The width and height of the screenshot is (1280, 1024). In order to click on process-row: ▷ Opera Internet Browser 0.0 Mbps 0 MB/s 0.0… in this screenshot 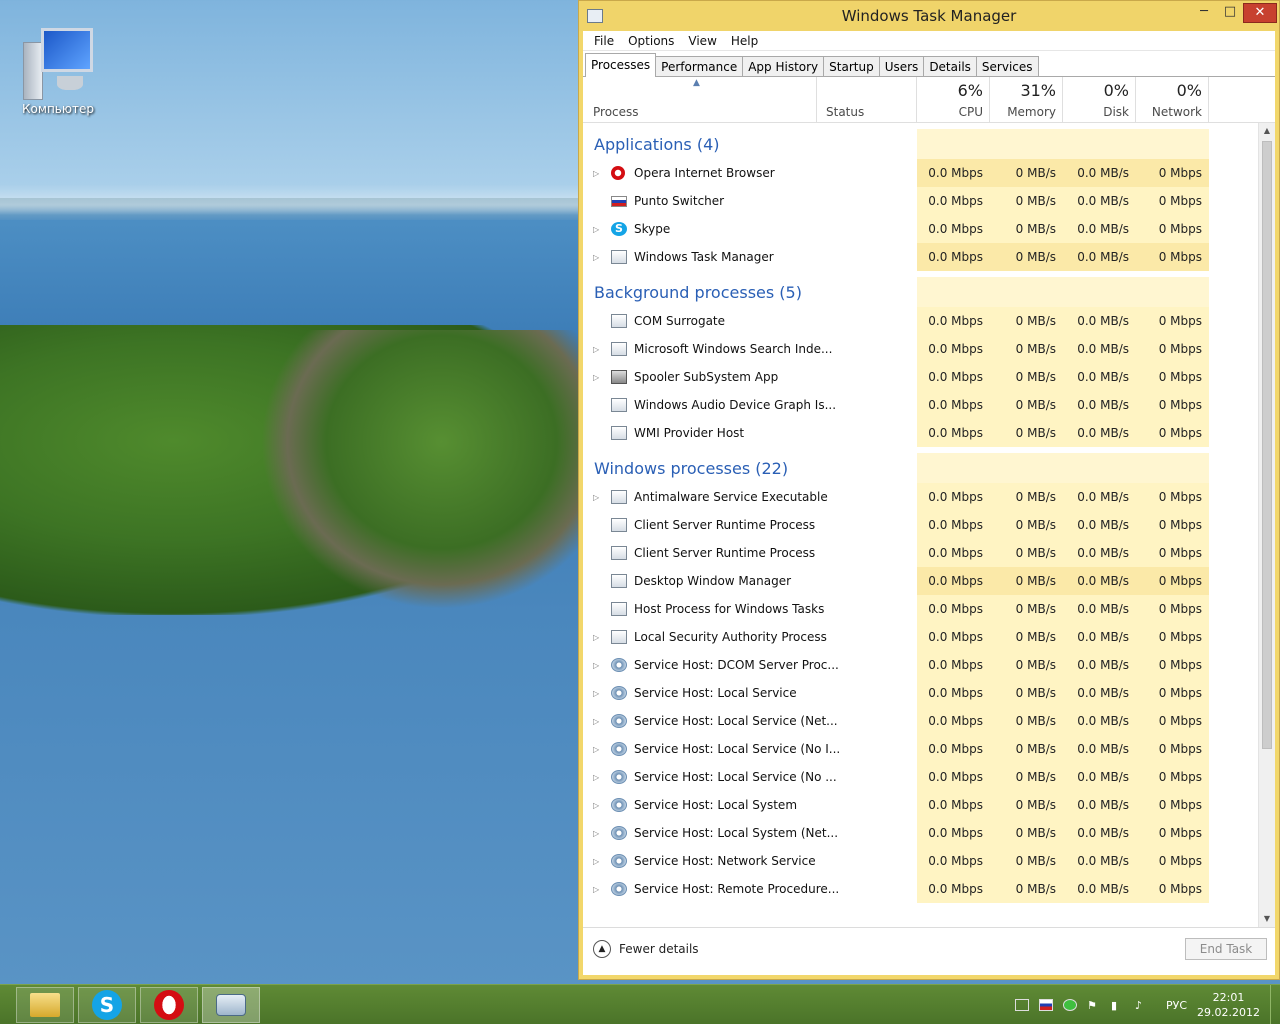, I will do `click(929, 173)`.